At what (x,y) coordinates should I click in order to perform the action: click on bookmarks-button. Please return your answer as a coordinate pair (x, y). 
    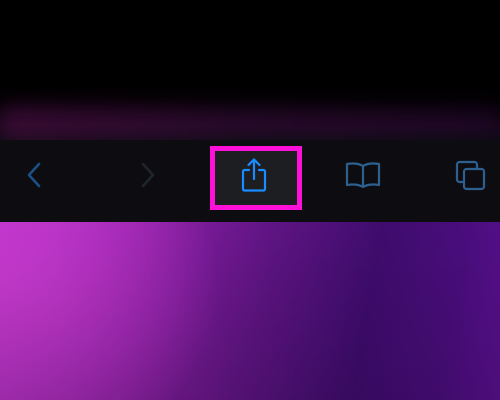
    Looking at the image, I should click on (363, 175).